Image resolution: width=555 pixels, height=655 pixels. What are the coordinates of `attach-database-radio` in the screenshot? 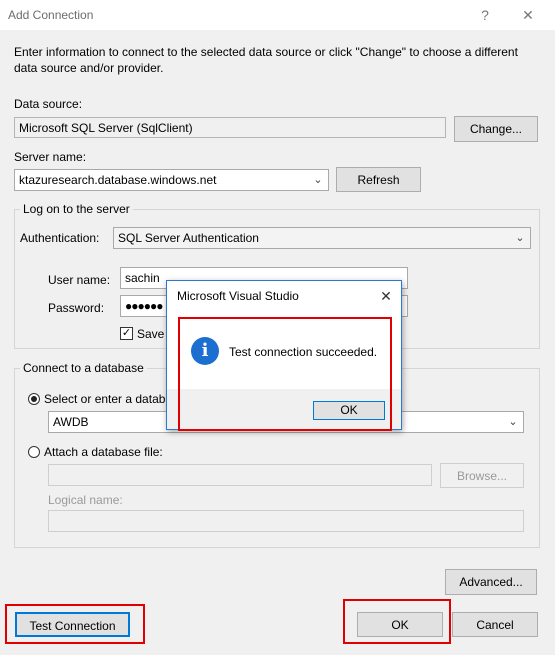 It's located at (34, 452).